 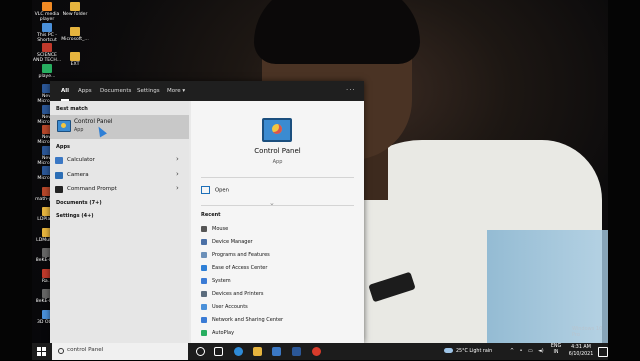 I want to click on file-explorer-icon, so click(x=257, y=351).